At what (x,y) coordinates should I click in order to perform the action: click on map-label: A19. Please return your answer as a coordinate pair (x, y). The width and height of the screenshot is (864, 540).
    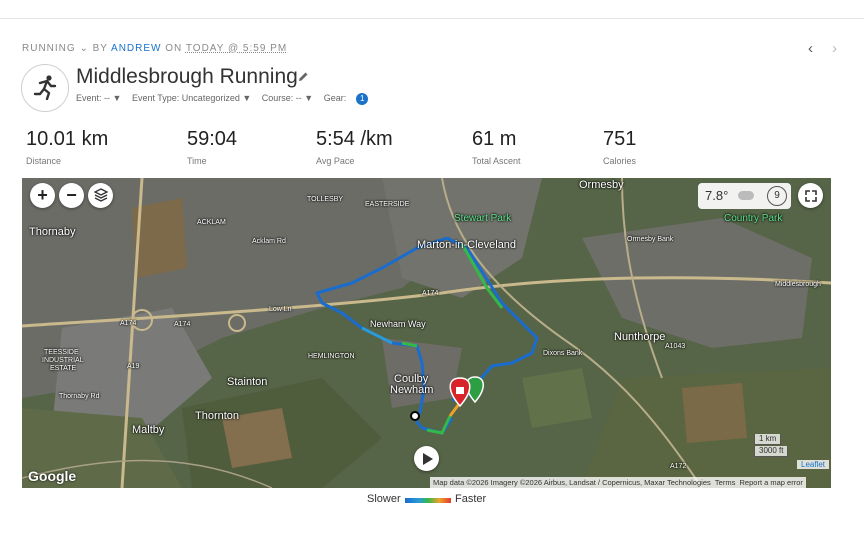
    Looking at the image, I should click on (133, 366).